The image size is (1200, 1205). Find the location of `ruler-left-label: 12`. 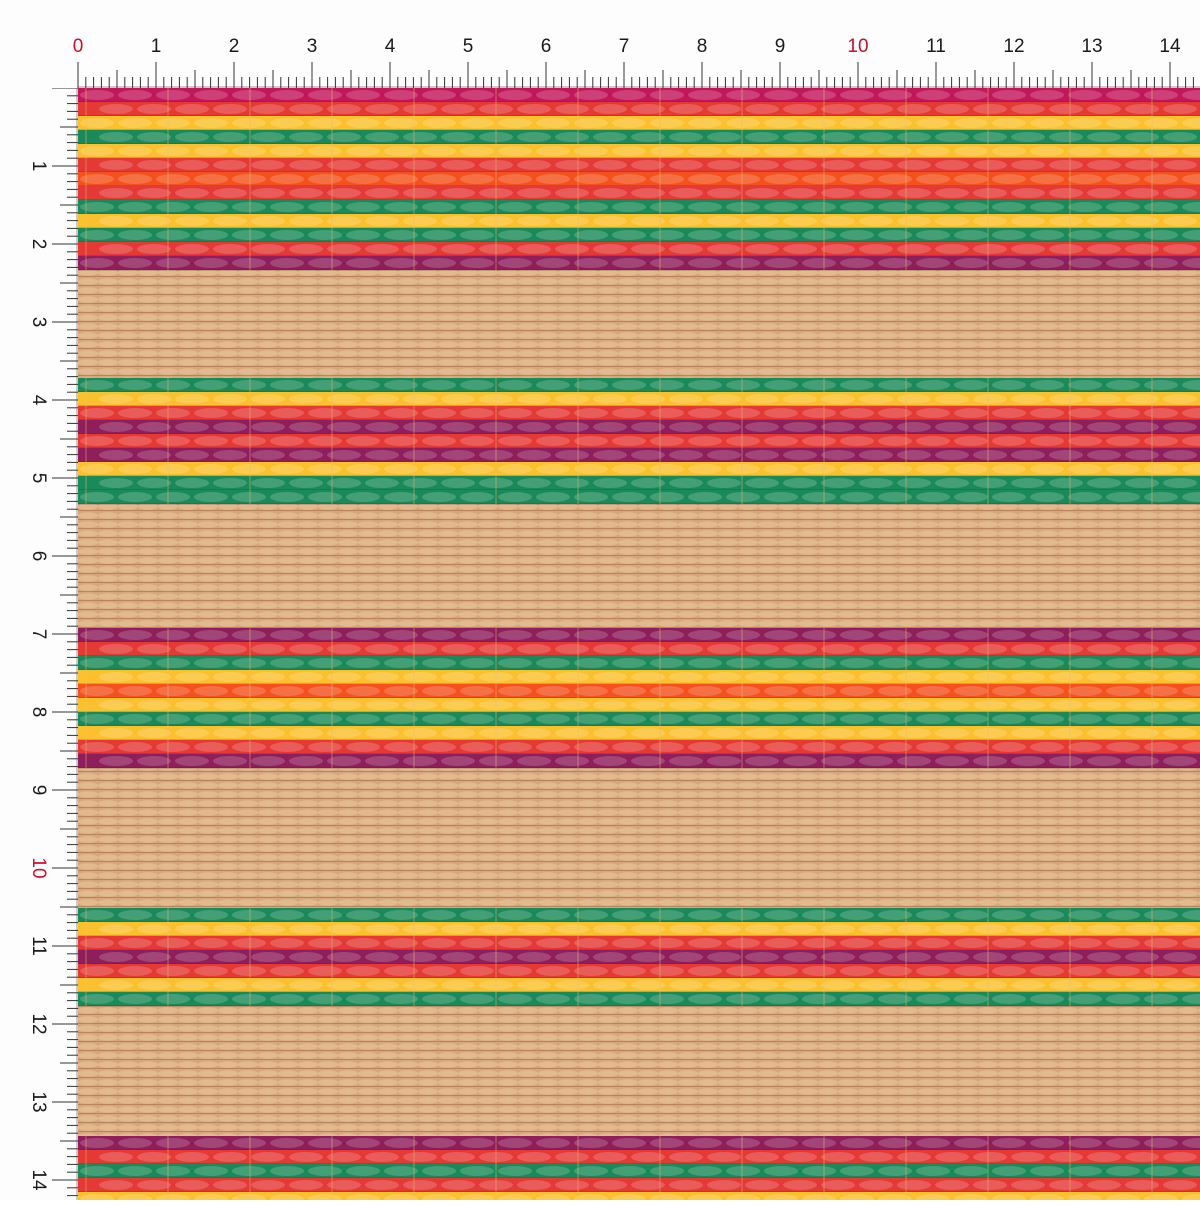

ruler-left-label: 12 is located at coordinates (38, 1023).